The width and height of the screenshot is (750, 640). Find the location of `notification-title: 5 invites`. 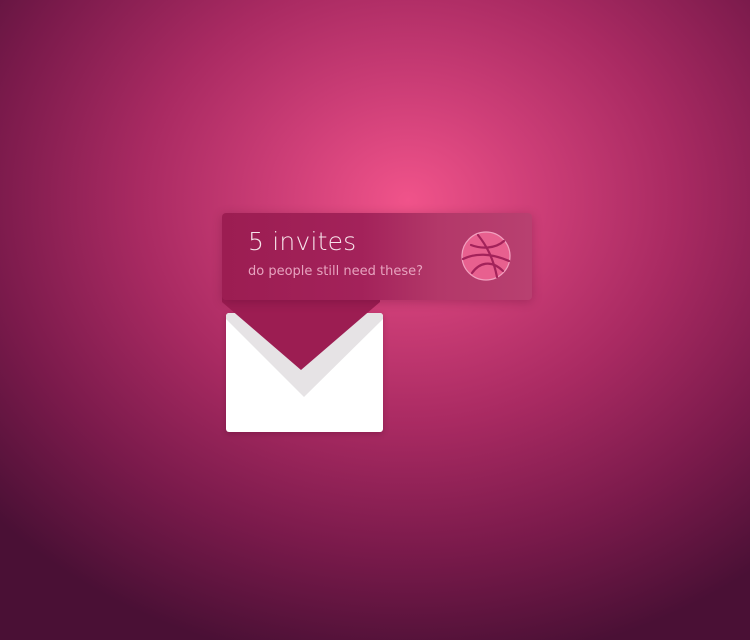

notification-title: 5 invites is located at coordinates (302, 241).